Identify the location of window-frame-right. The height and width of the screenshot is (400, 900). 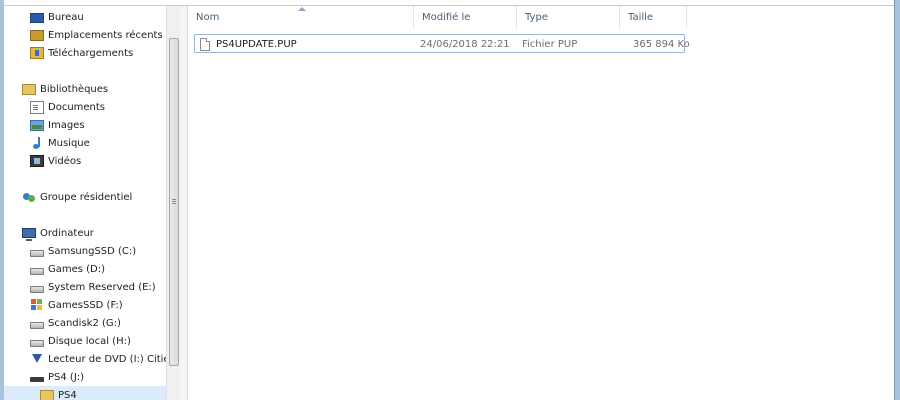
(897, 200).